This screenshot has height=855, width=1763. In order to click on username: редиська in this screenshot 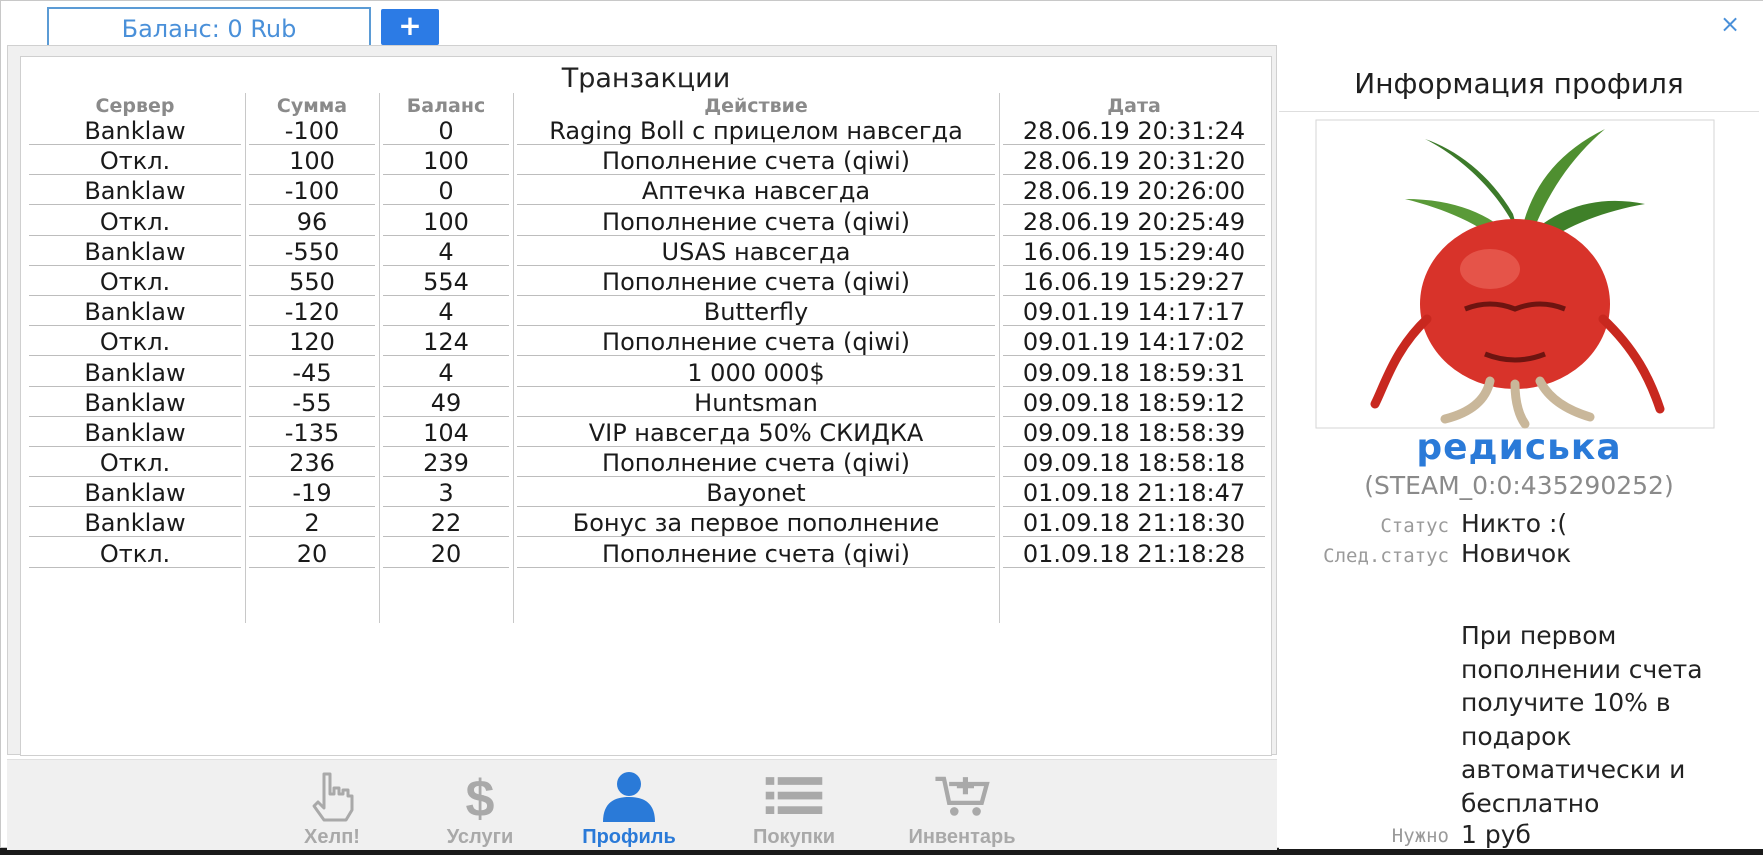, I will do `click(1519, 447)`.